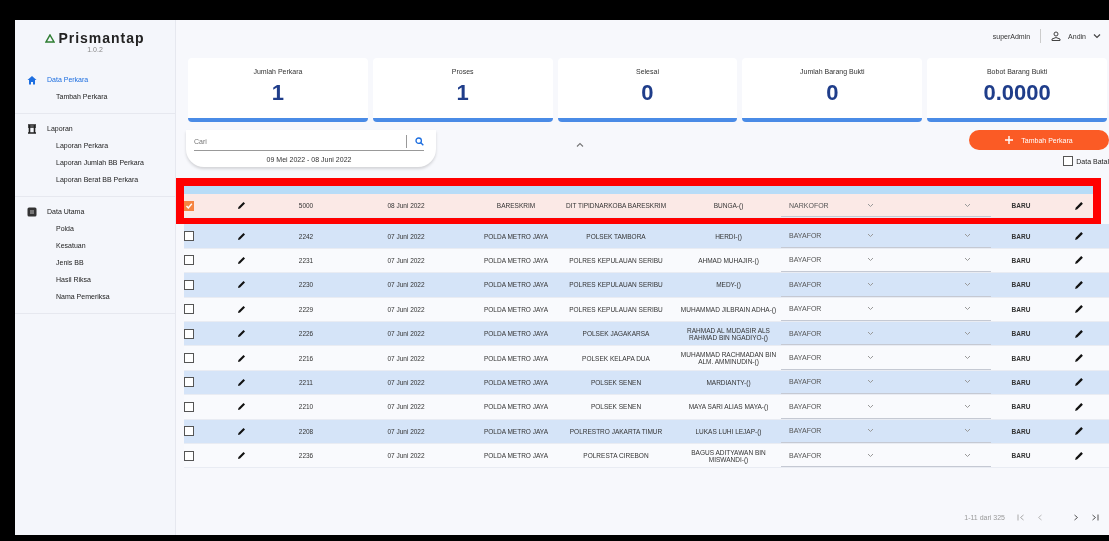  I want to click on app-name: Prismantap, so click(101, 38).